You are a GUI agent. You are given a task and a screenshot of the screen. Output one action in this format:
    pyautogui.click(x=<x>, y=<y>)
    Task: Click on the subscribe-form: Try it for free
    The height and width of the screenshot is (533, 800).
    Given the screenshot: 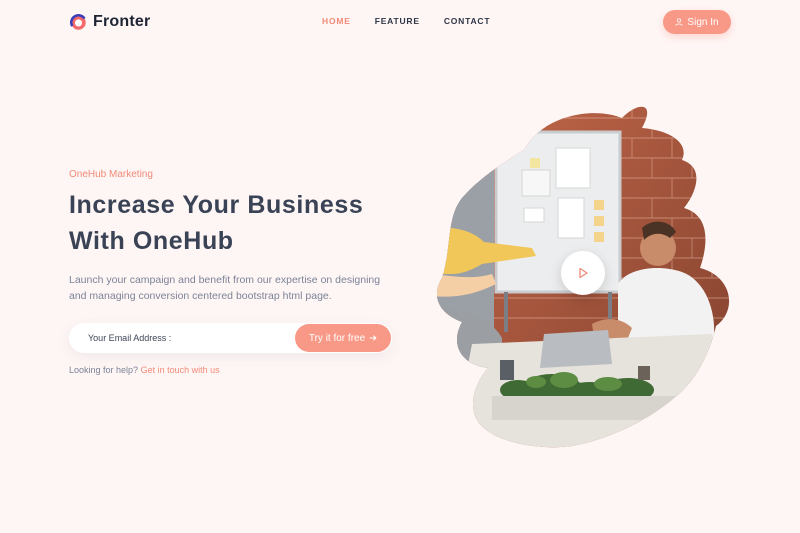 What is the action you would take?
    pyautogui.click(x=230, y=338)
    